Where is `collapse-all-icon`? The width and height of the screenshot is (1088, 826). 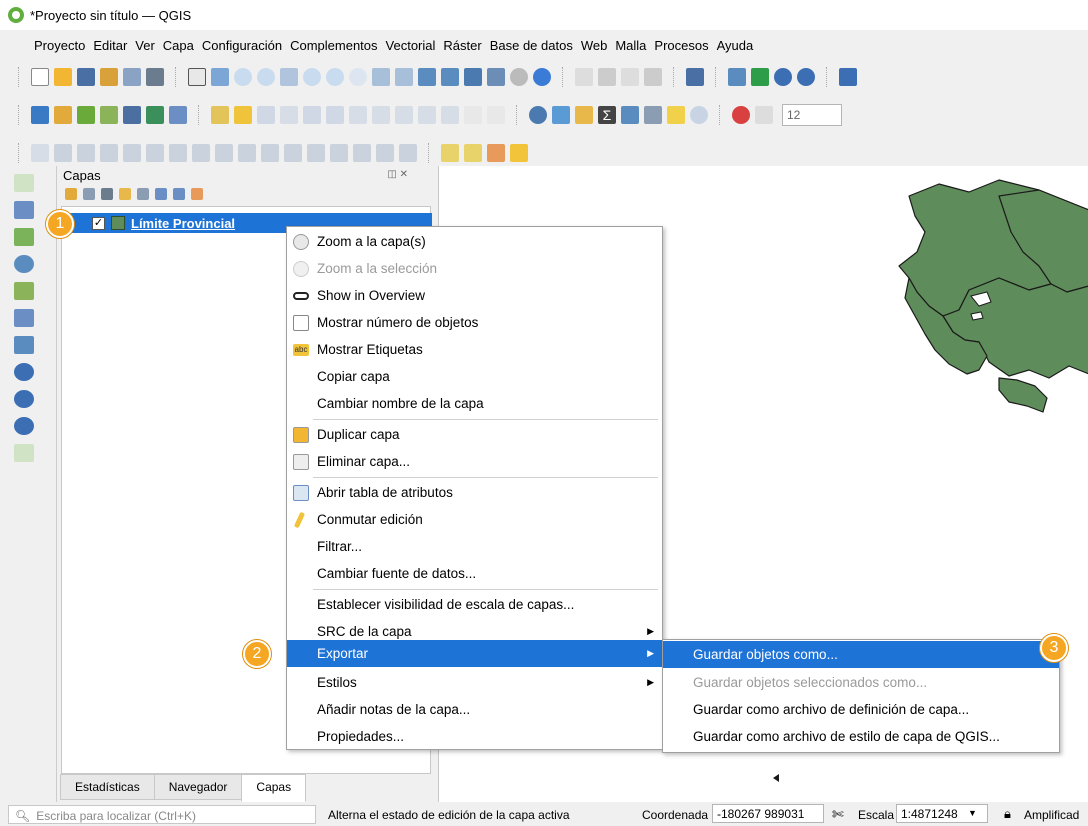 collapse-all-icon is located at coordinates (179, 194).